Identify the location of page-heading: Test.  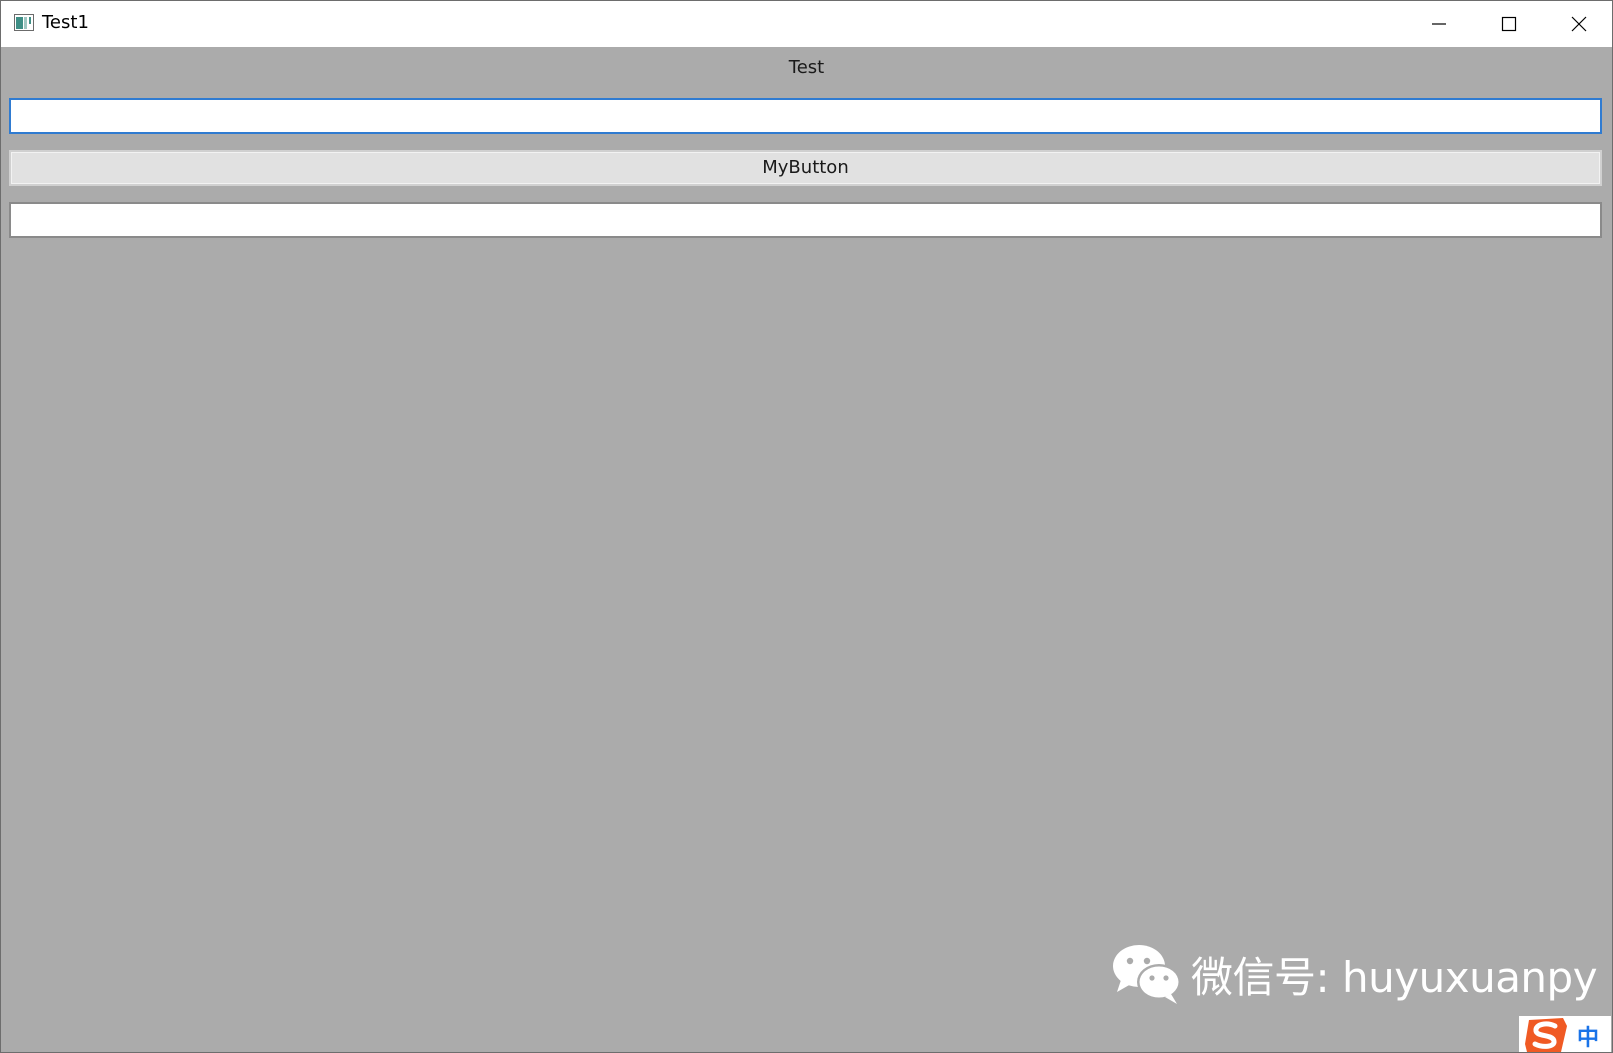
(806, 67).